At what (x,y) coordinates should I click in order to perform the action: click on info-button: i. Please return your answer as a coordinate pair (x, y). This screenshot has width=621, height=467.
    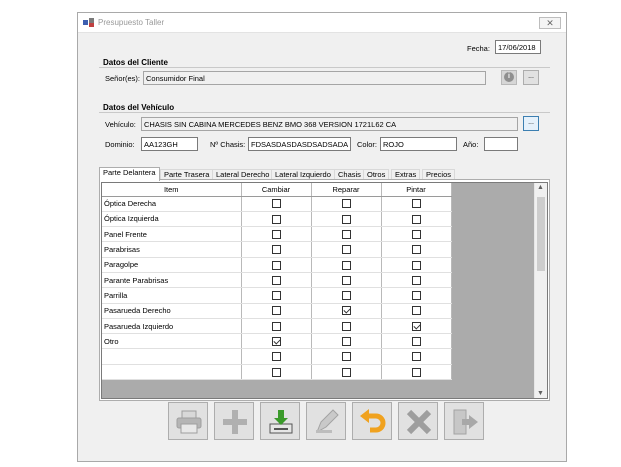
    Looking at the image, I should click on (509, 77).